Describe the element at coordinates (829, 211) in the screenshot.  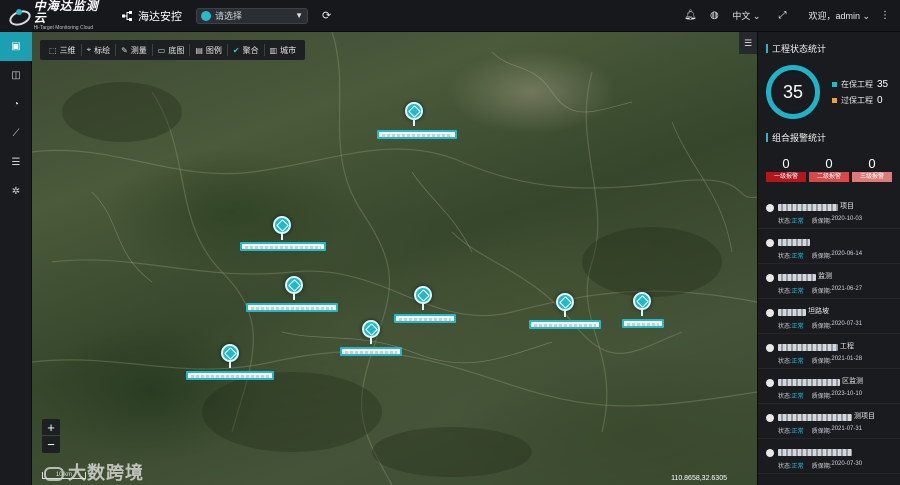
I see `project-item: 项目 状态: 正常 质保期: 2020-10-03` at that location.